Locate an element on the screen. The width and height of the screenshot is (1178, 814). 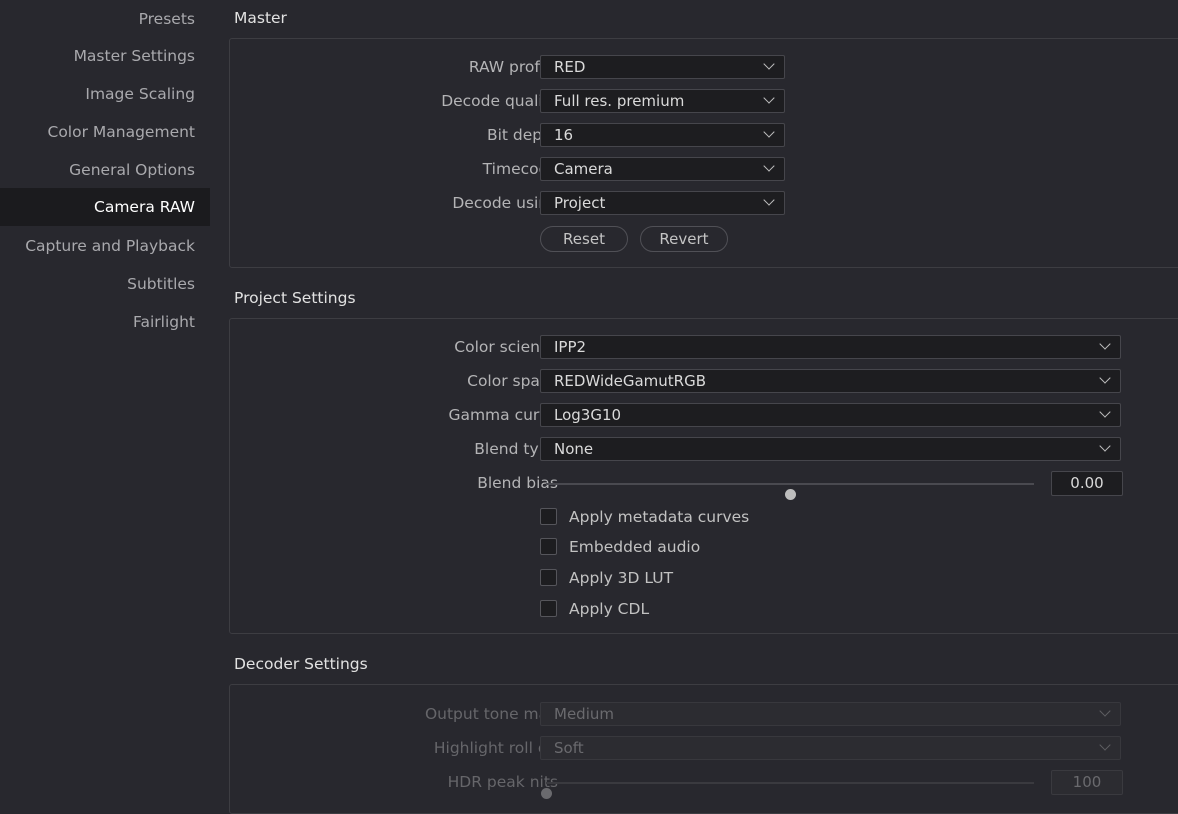
sidebar-item-master-settings: Master Settings is located at coordinates (105, 56).